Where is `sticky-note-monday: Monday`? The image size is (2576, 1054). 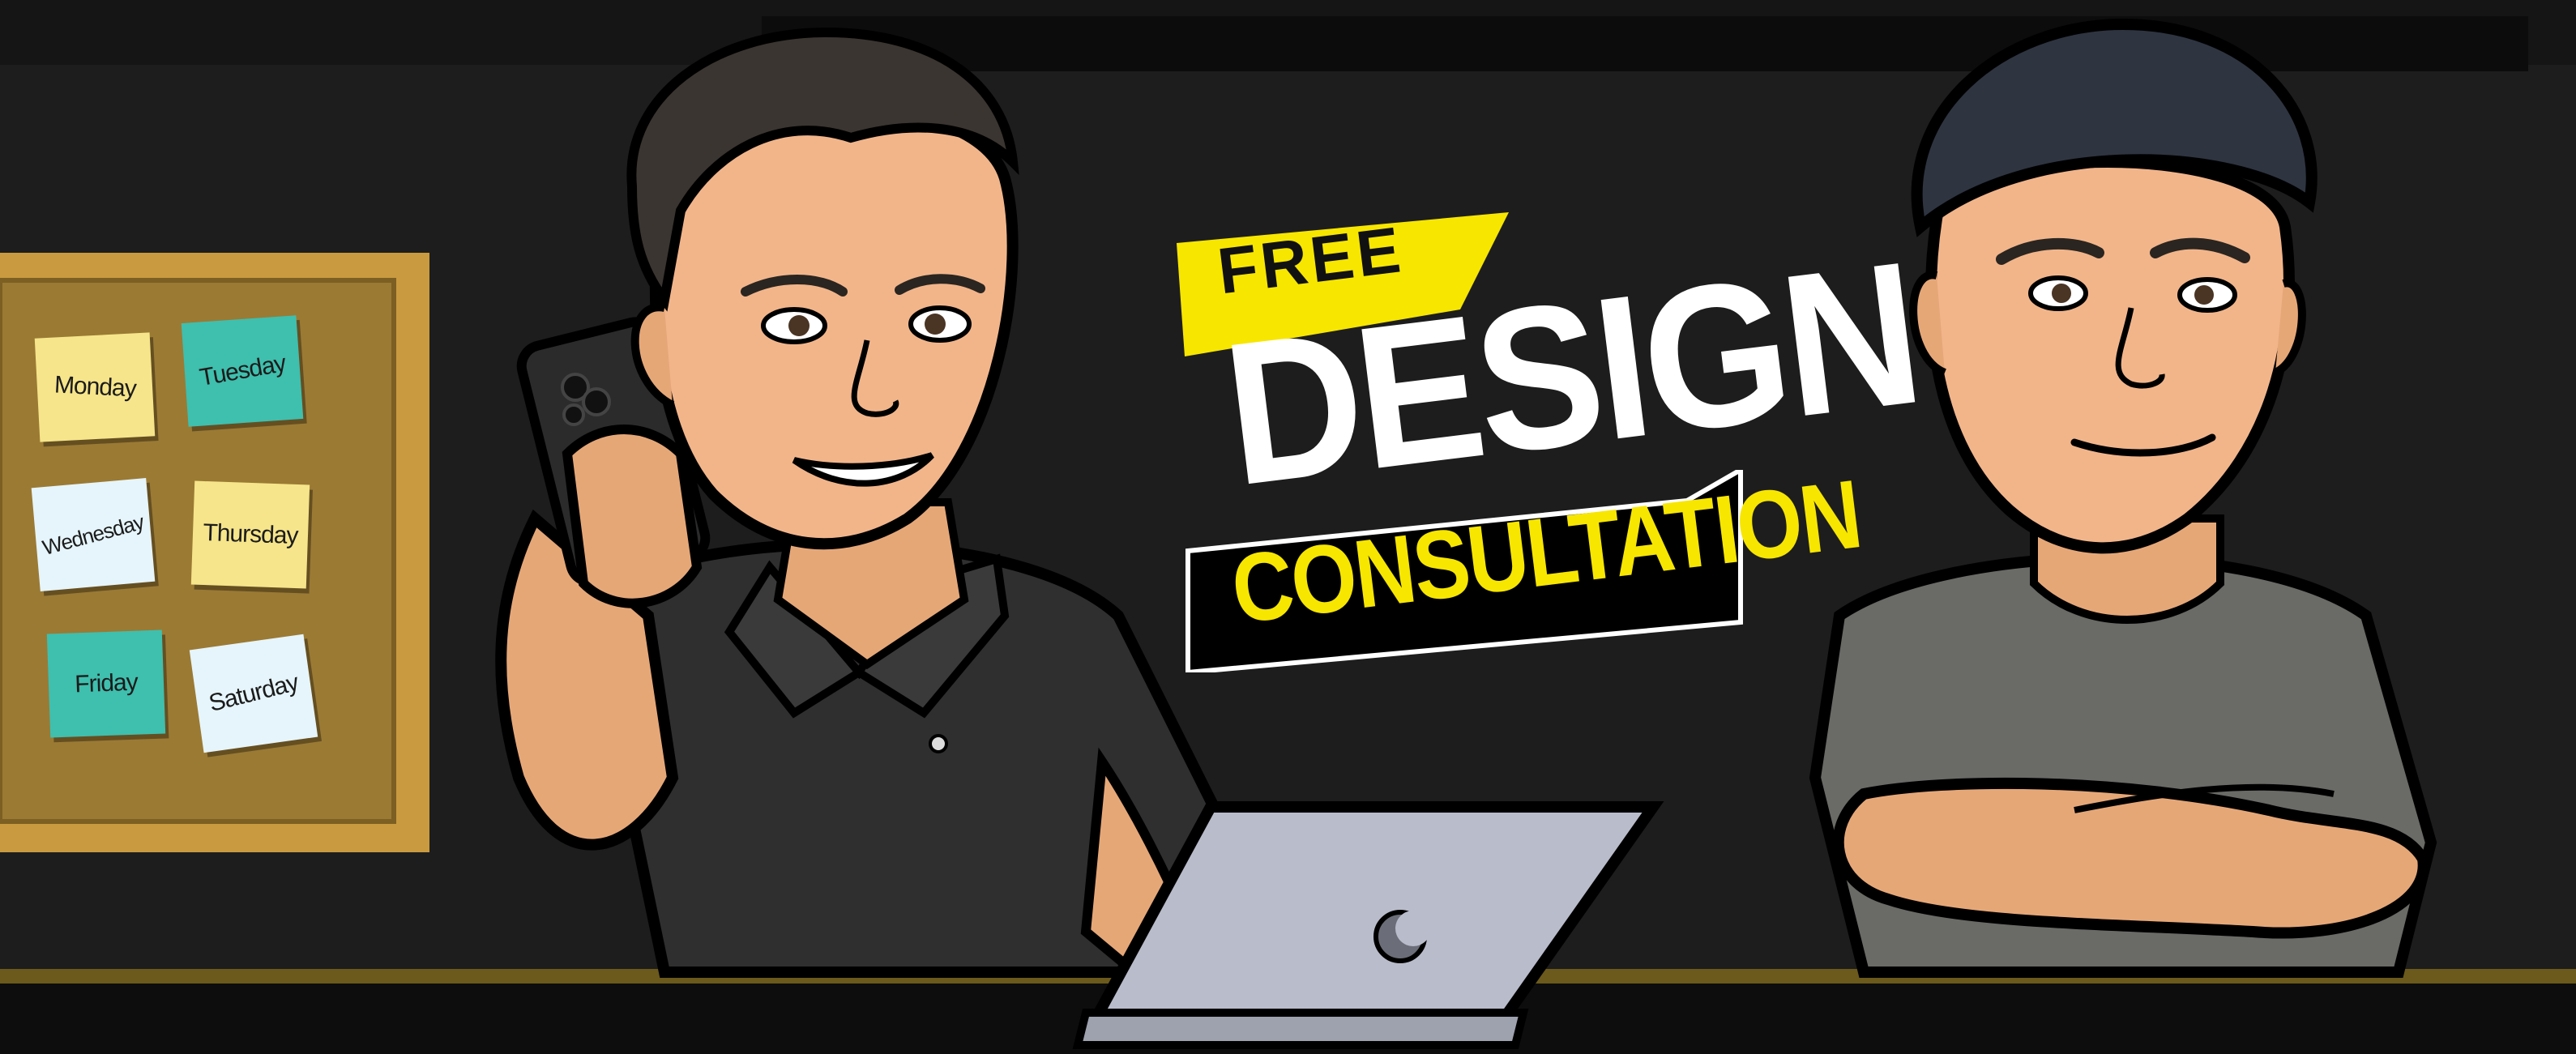 sticky-note-monday: Monday is located at coordinates (95, 387).